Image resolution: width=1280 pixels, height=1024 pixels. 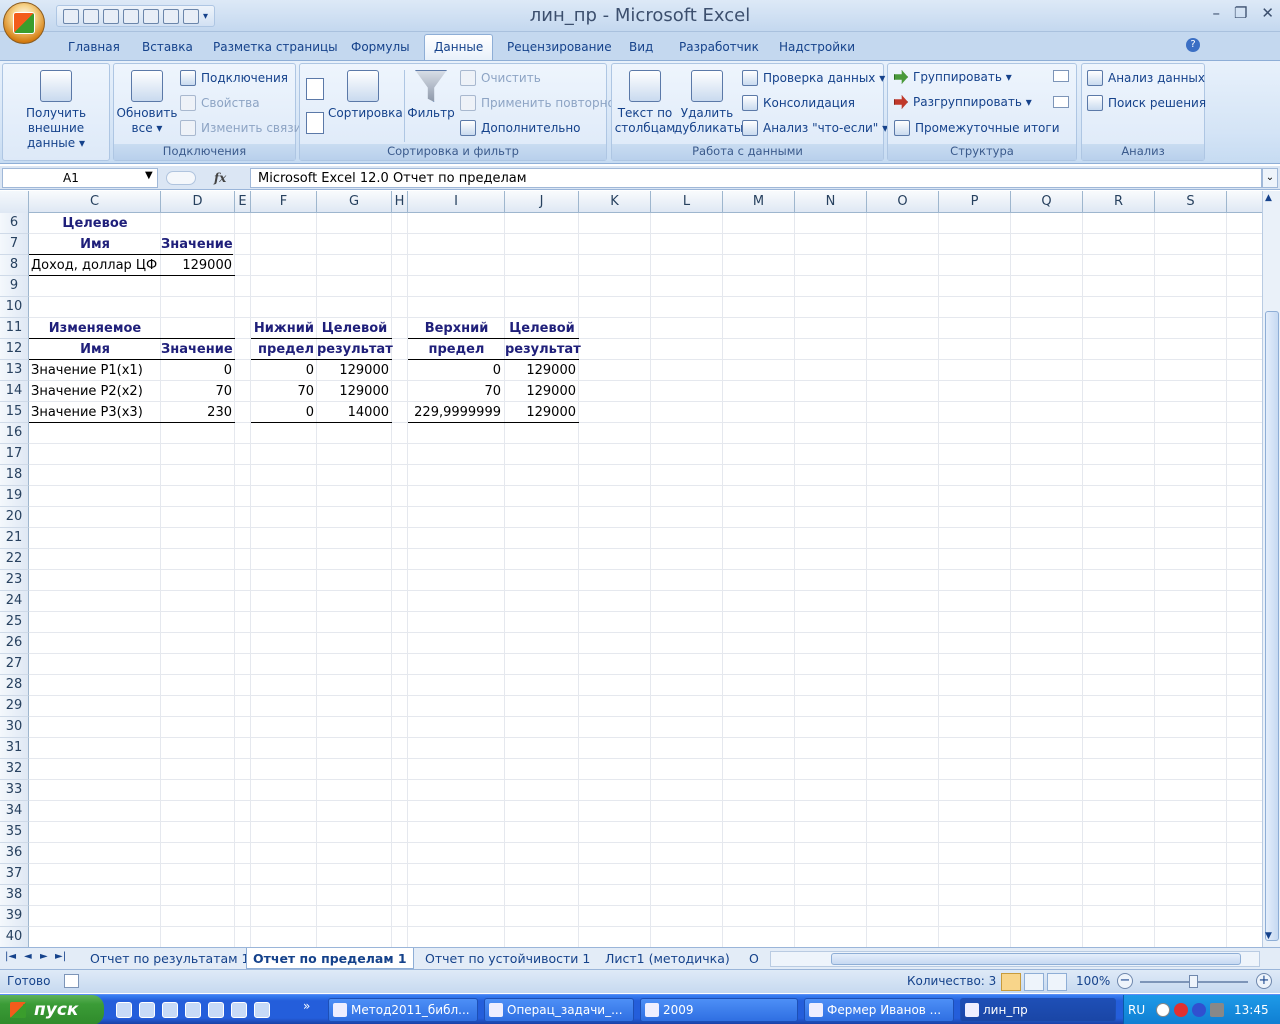 What do you see at coordinates (14, 244) in the screenshot?
I see `row-header: 7` at bounding box center [14, 244].